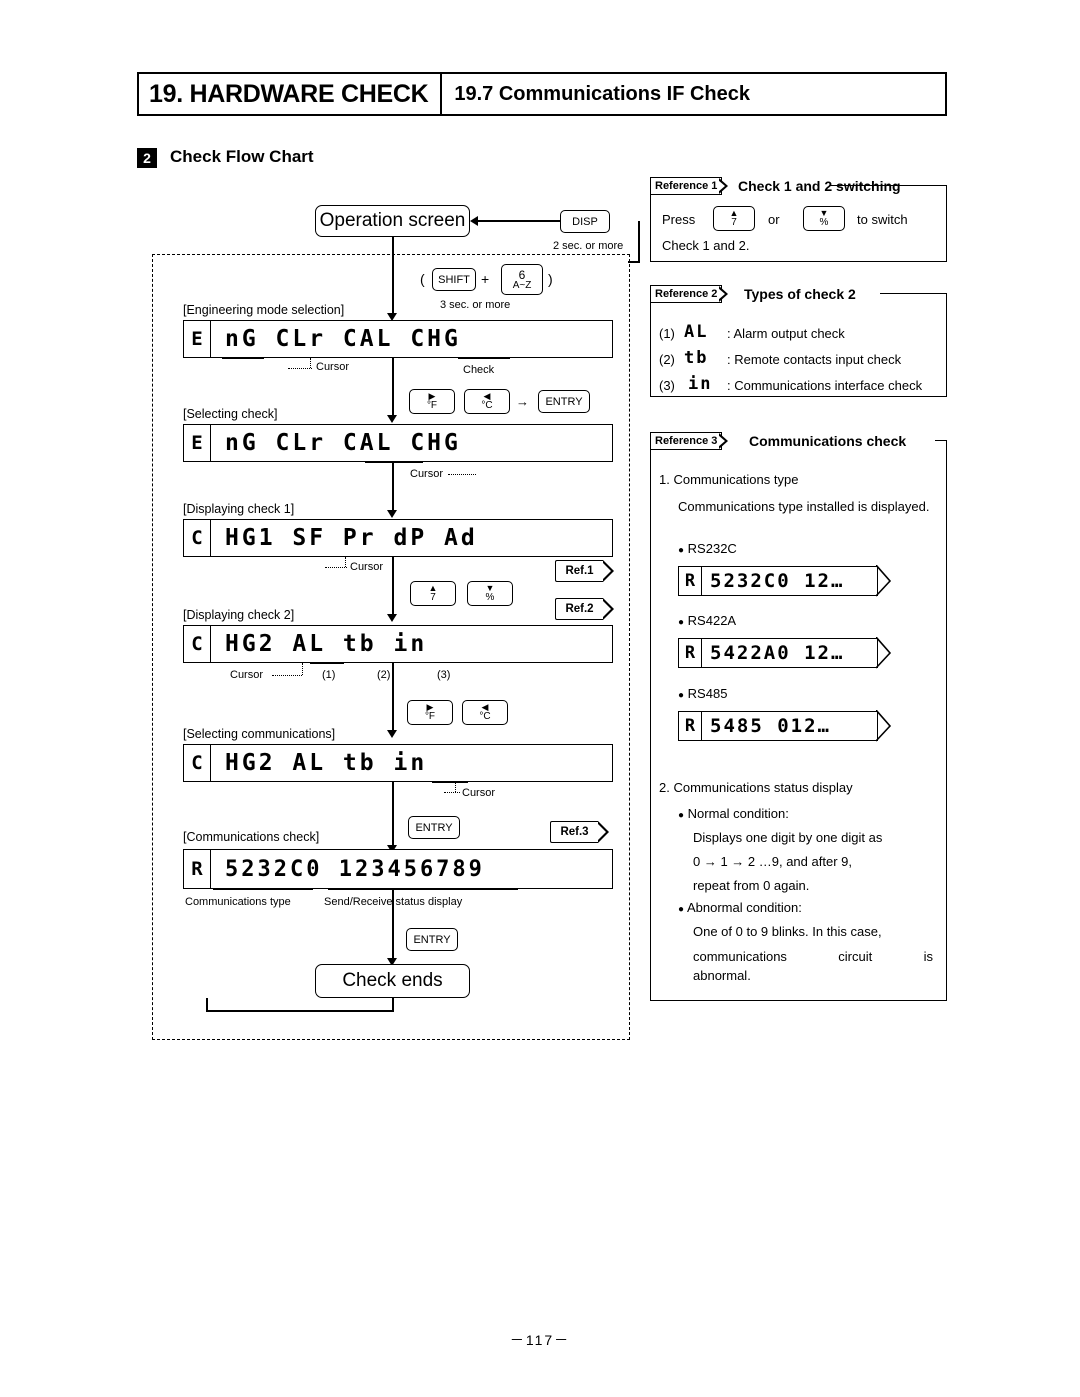 Image resolution: width=1080 pixels, height=1397 pixels. I want to click on disp-connector, so click(519, 221).